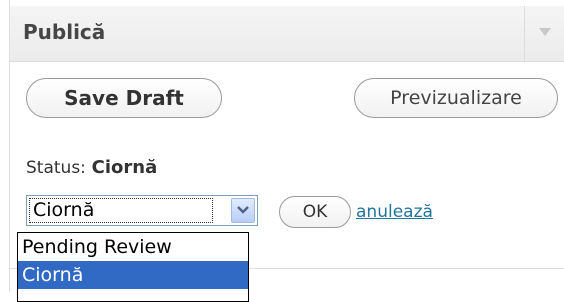 The height and width of the screenshot is (302, 564). I want to click on ok-button: OK, so click(315, 212).